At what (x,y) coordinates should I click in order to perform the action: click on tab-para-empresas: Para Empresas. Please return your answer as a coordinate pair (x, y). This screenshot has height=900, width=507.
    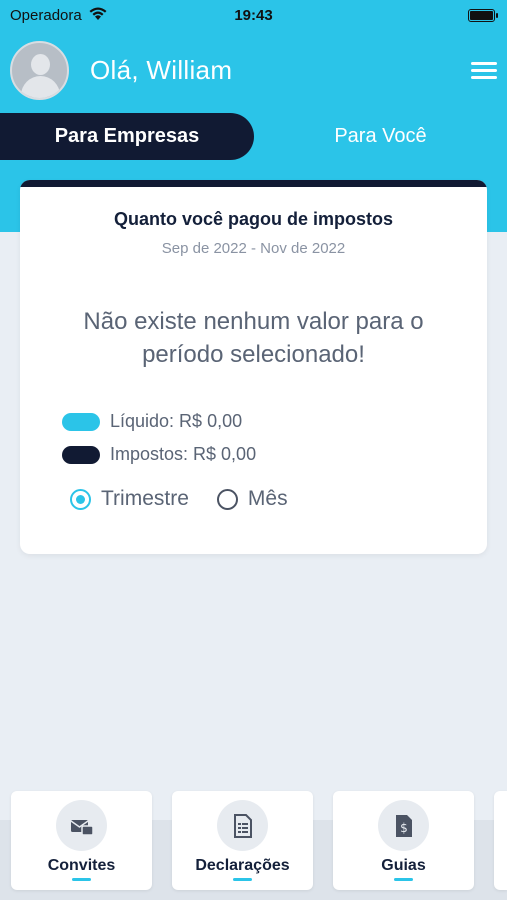
    Looking at the image, I should click on (127, 136).